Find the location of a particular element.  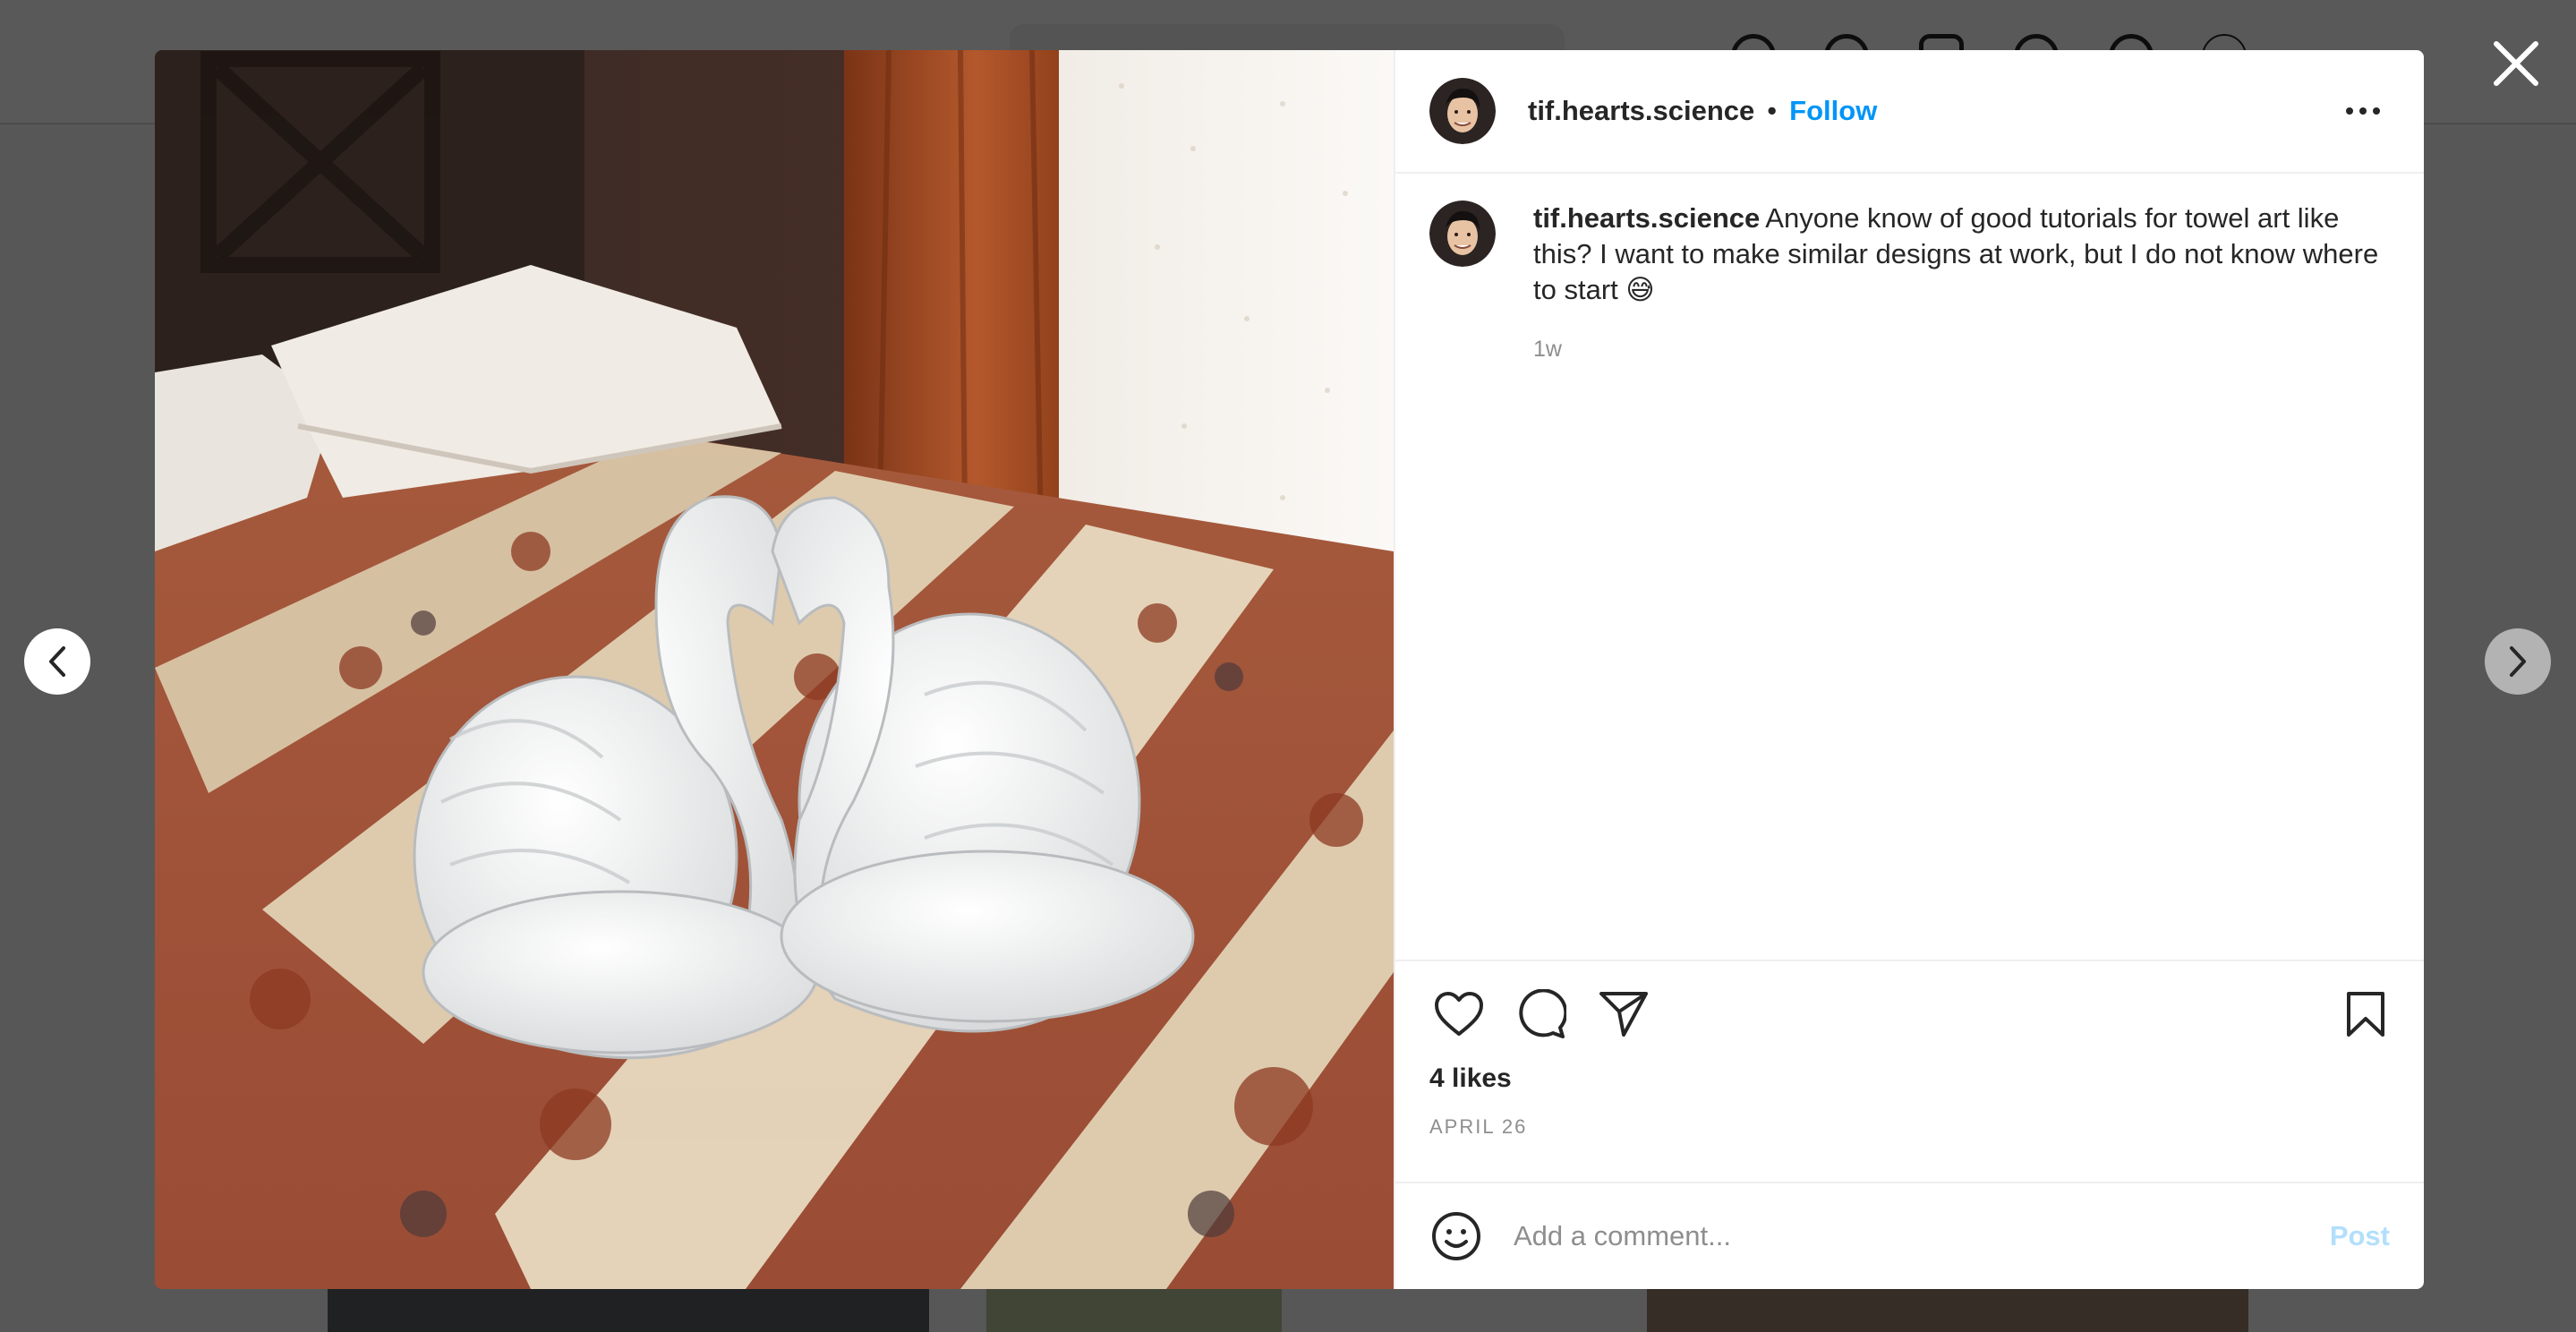

post-header: tif.hearts.science • Follow is located at coordinates (1909, 112).